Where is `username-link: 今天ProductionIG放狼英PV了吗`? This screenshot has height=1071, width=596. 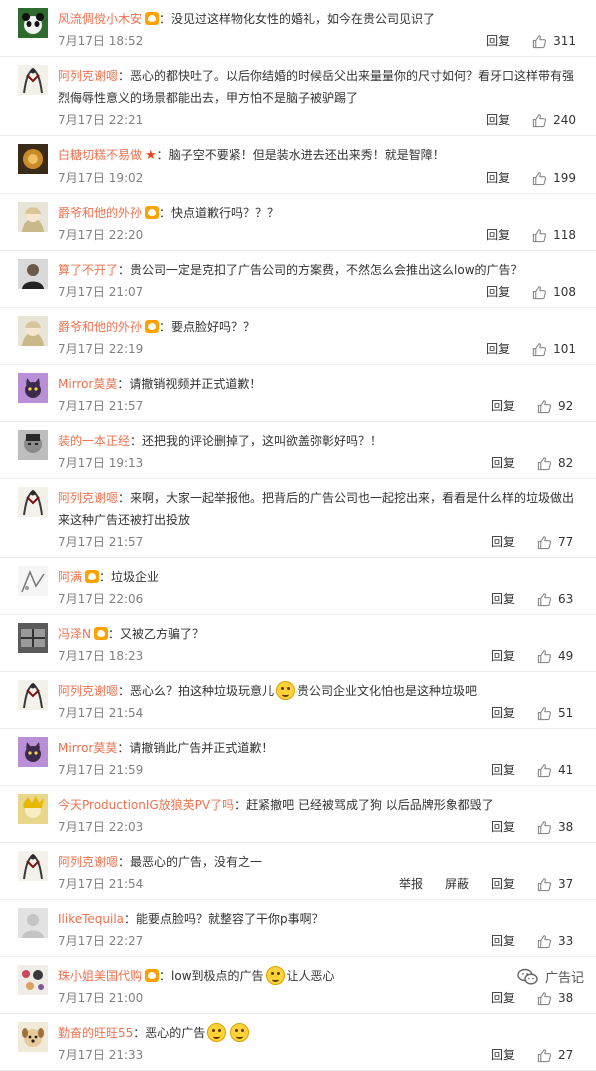
username-link: 今天ProductionIG放狼英PV了吗 is located at coordinates (146, 805).